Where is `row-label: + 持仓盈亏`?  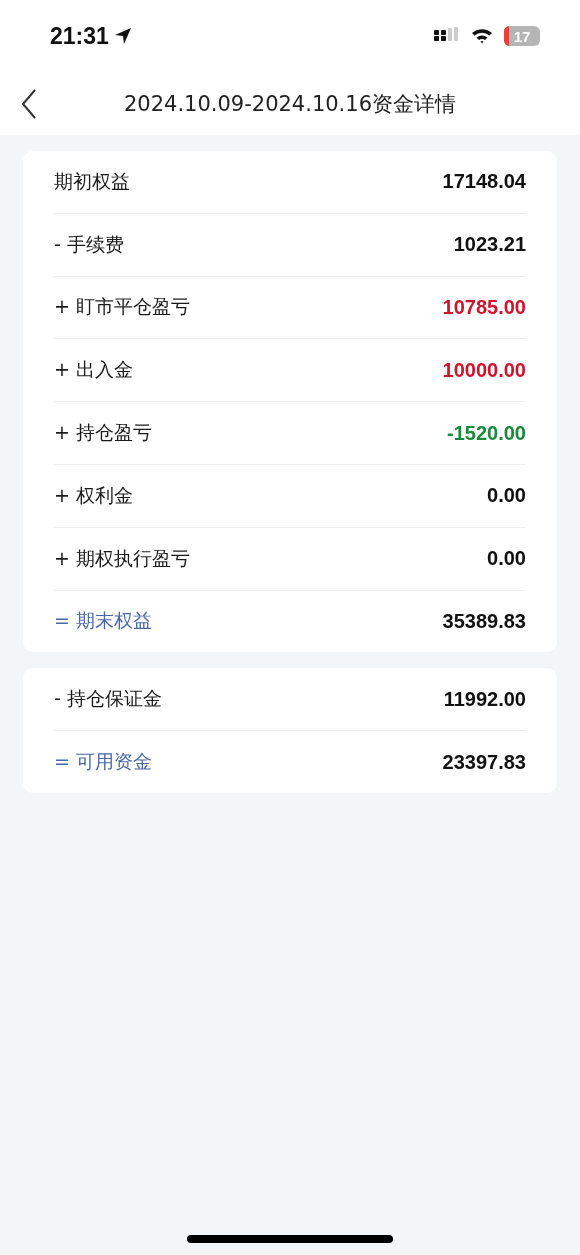 row-label: + 持仓盈亏 is located at coordinates (103, 433).